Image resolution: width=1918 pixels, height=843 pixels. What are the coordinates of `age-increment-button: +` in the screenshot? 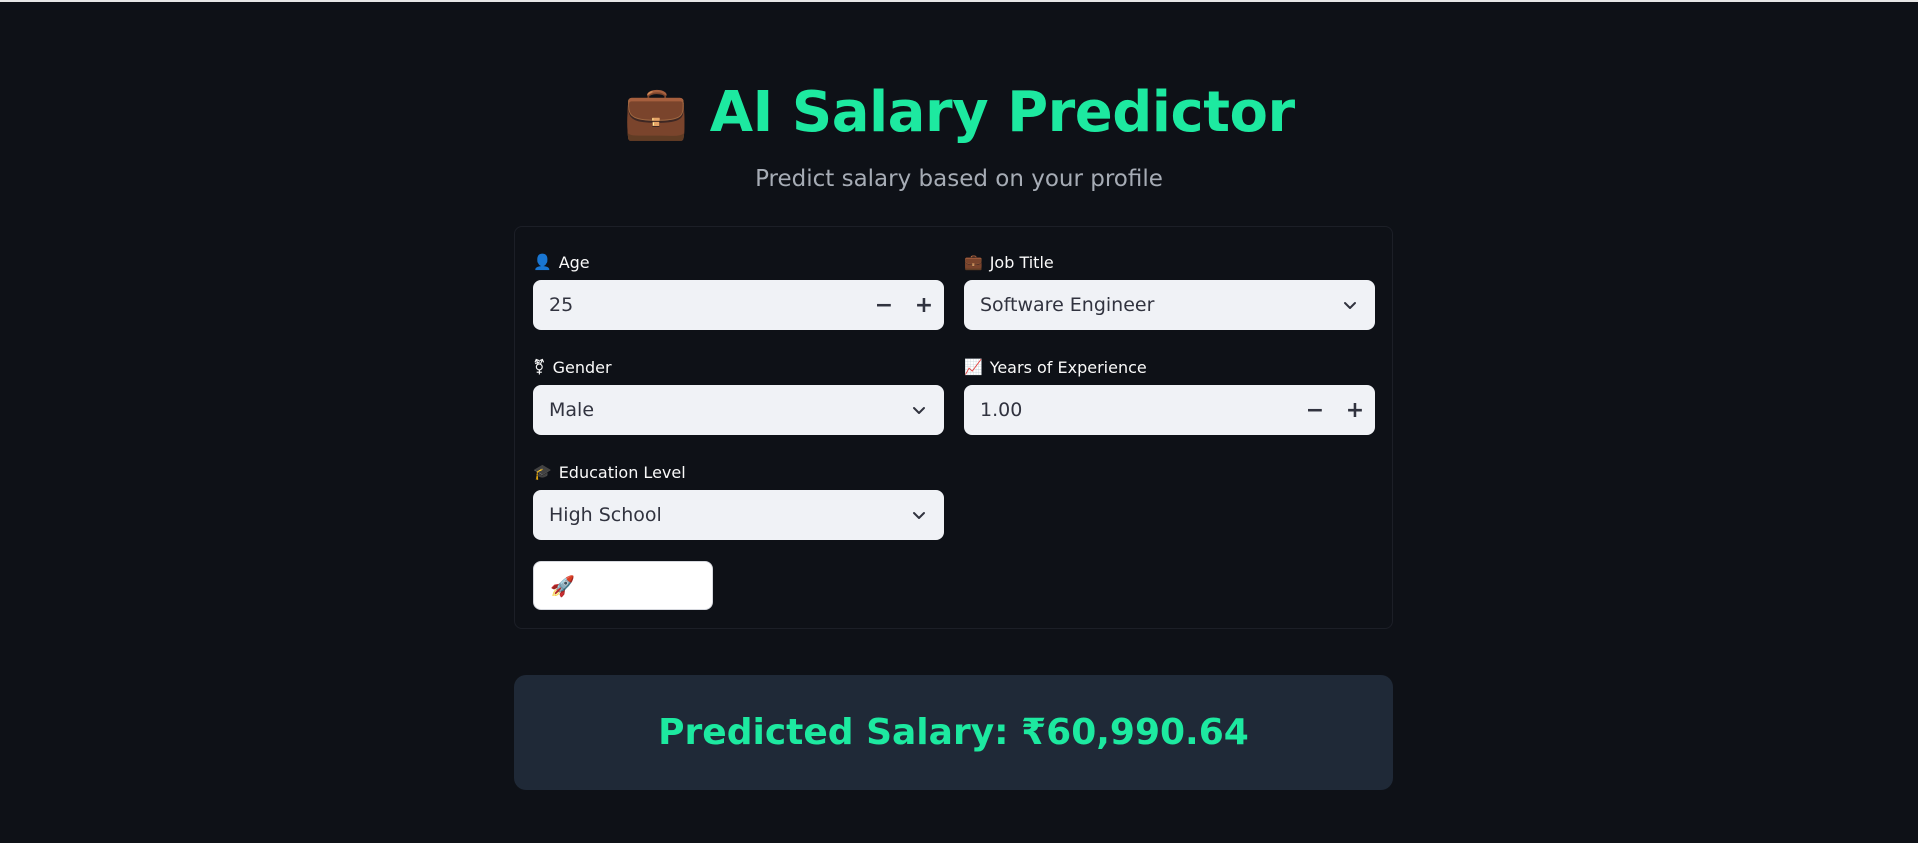 It's located at (924, 305).